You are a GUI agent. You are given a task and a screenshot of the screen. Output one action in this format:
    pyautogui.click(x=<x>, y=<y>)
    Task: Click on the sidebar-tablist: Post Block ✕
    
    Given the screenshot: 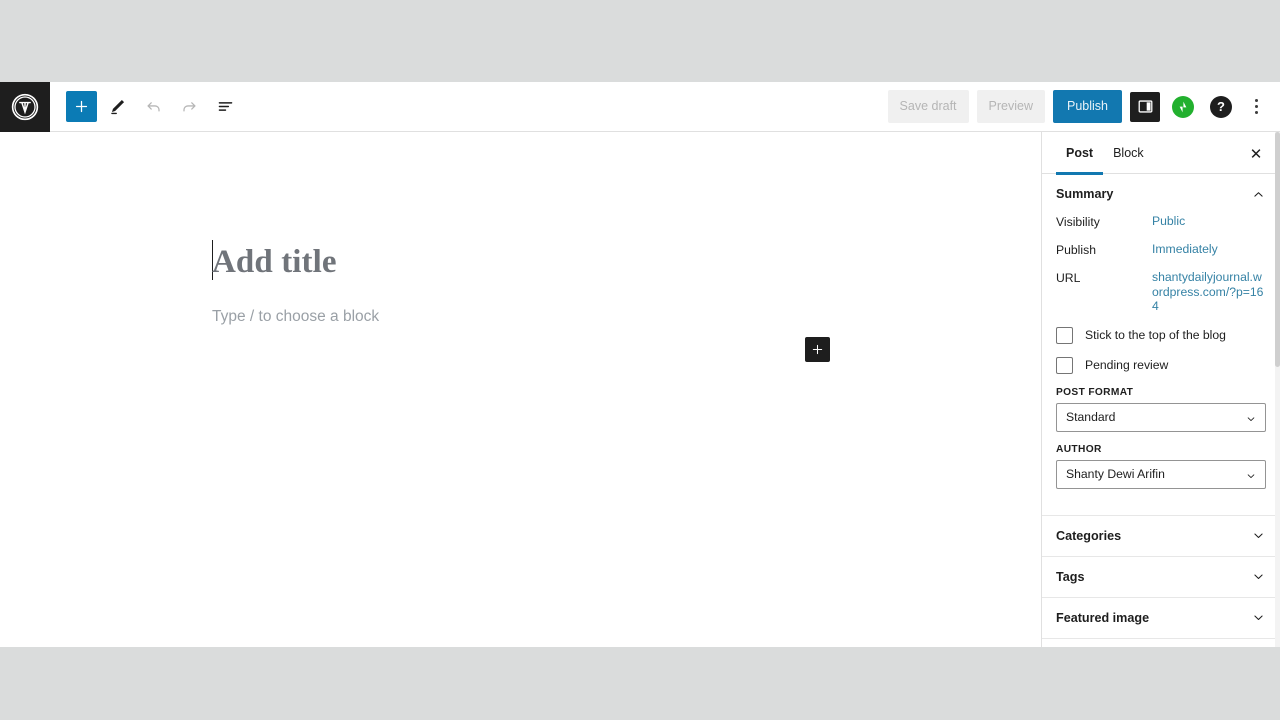 What is the action you would take?
    pyautogui.click(x=1161, y=153)
    